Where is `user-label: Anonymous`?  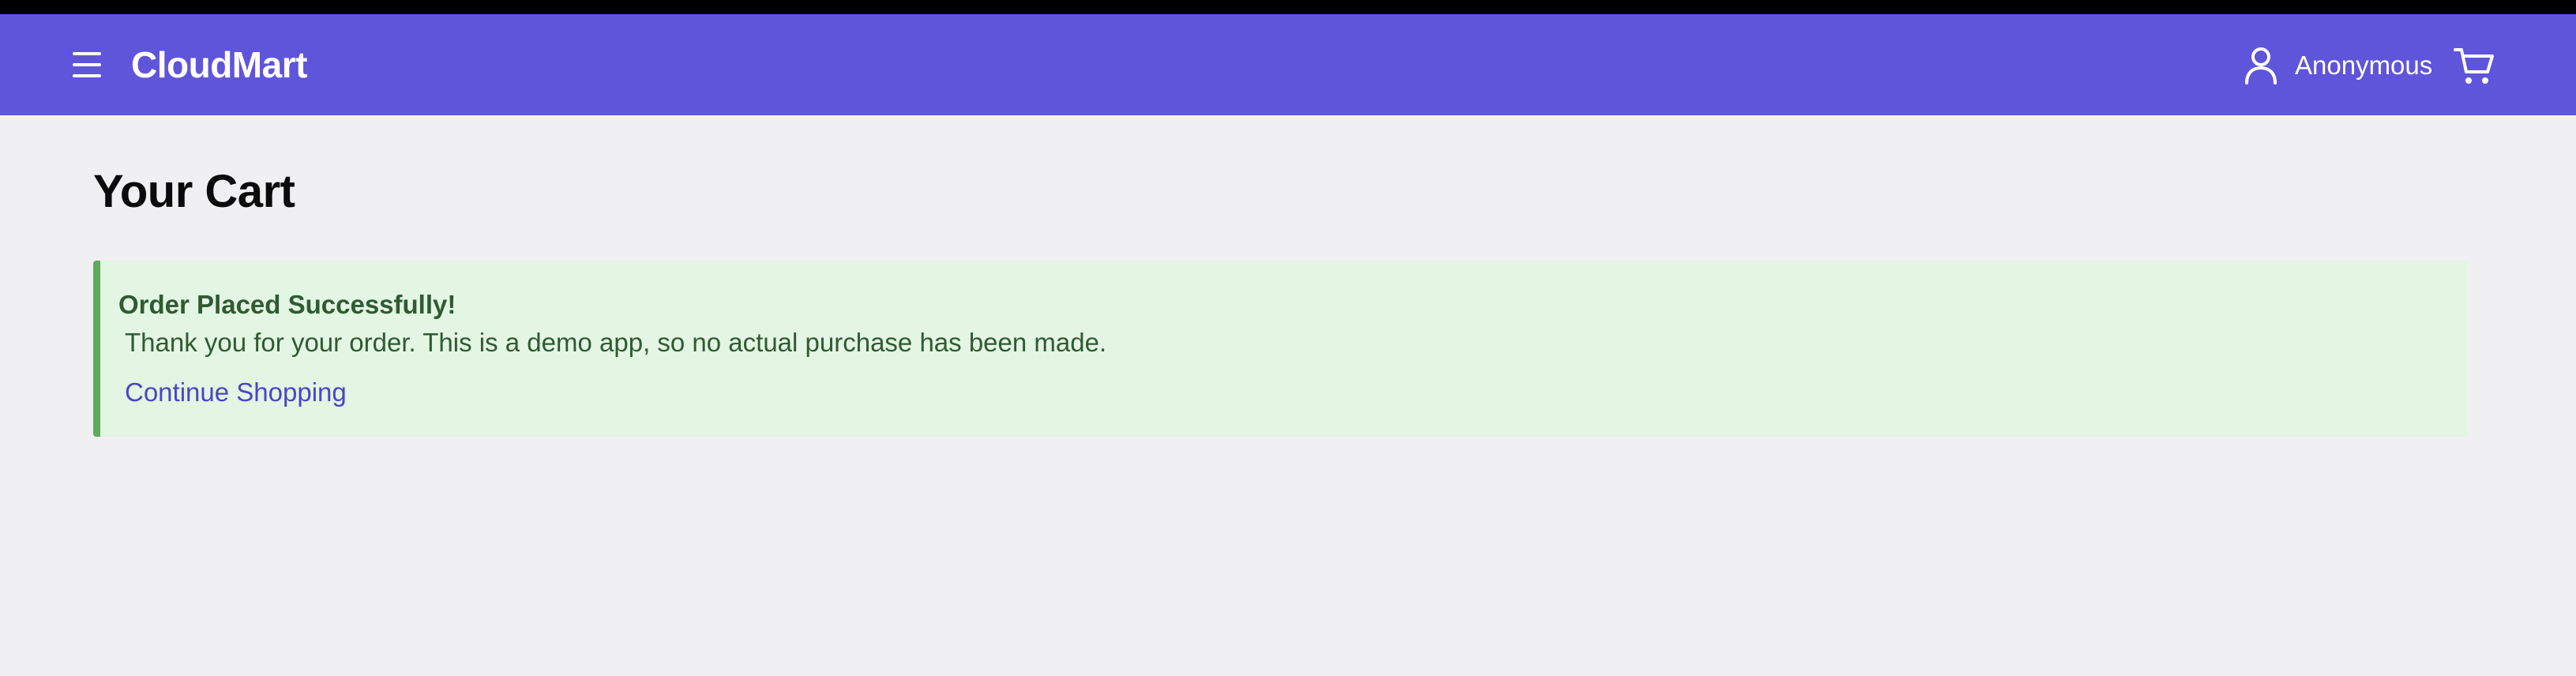 user-label: Anonymous is located at coordinates (2364, 65).